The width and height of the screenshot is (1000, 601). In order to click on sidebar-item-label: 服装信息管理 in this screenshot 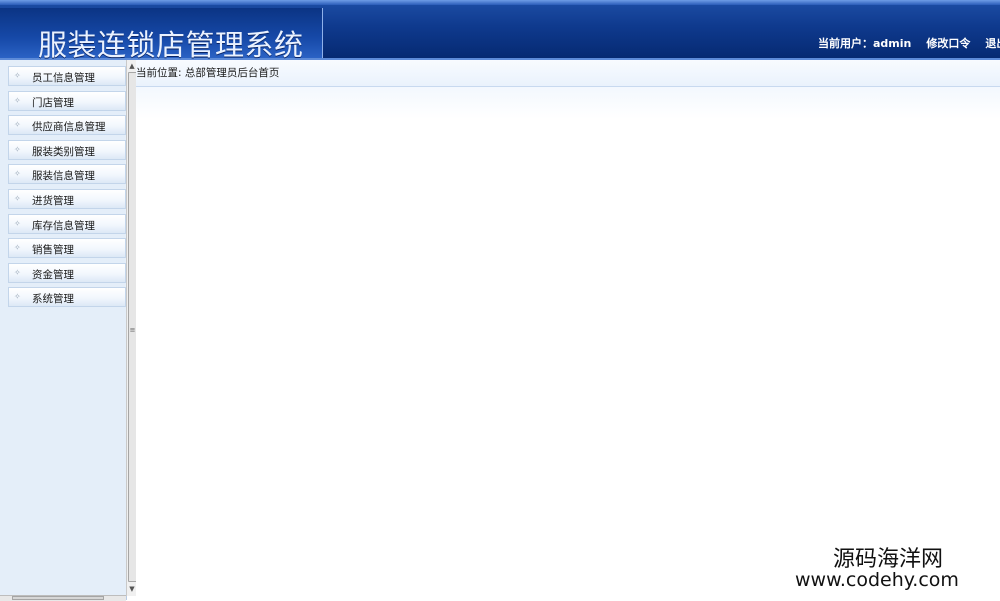, I will do `click(63, 176)`.